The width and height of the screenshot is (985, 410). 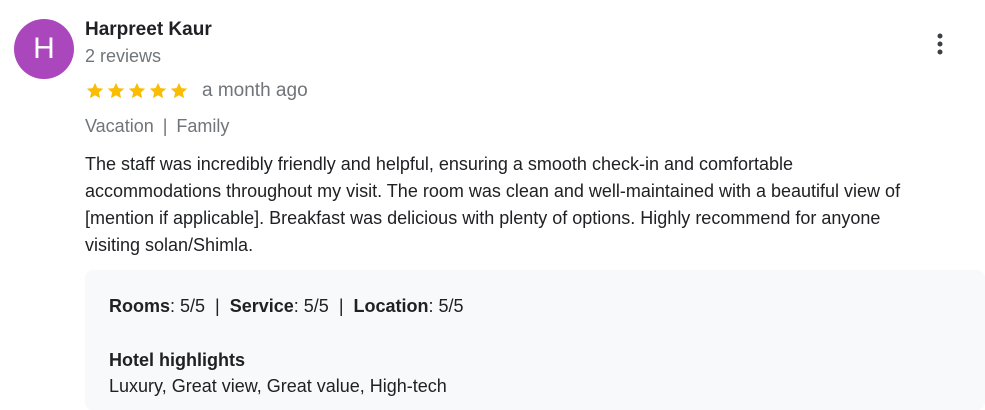 I want to click on more-options-button, so click(x=940, y=44).